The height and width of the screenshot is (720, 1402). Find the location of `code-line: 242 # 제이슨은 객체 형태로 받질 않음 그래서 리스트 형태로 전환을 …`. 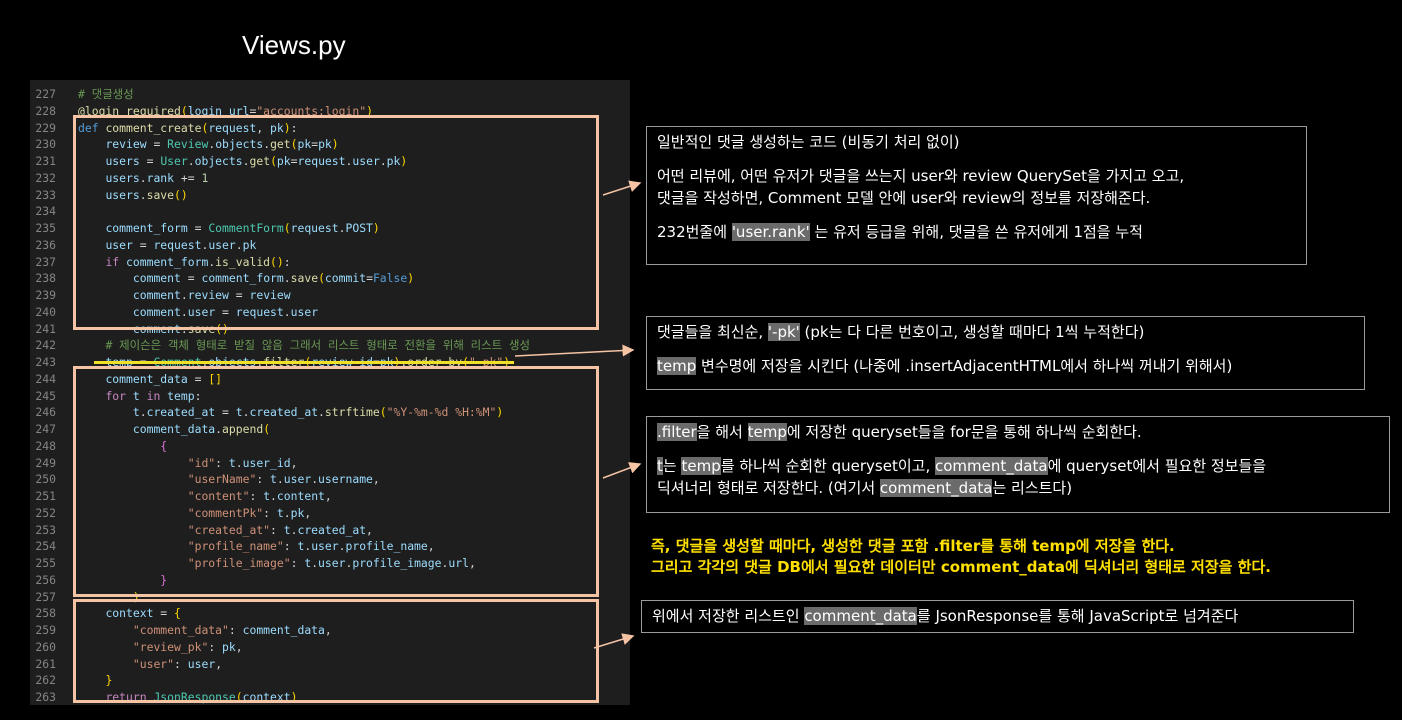

code-line: 242 # 제이슨은 객체 형태로 받질 않음 그래서 리스트 형태로 전환을 … is located at coordinates (280, 345).